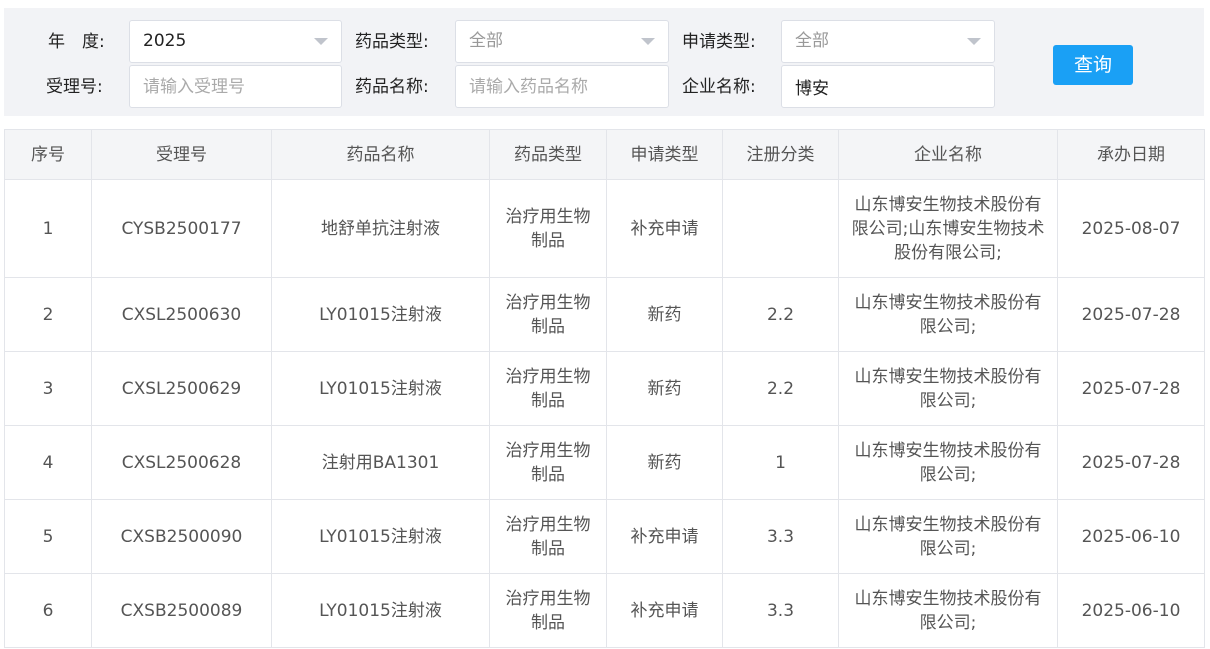 Image resolution: width=1210 pixels, height=649 pixels. What do you see at coordinates (392, 42) in the screenshot?
I see `drug-type-label: 药品类型:` at bounding box center [392, 42].